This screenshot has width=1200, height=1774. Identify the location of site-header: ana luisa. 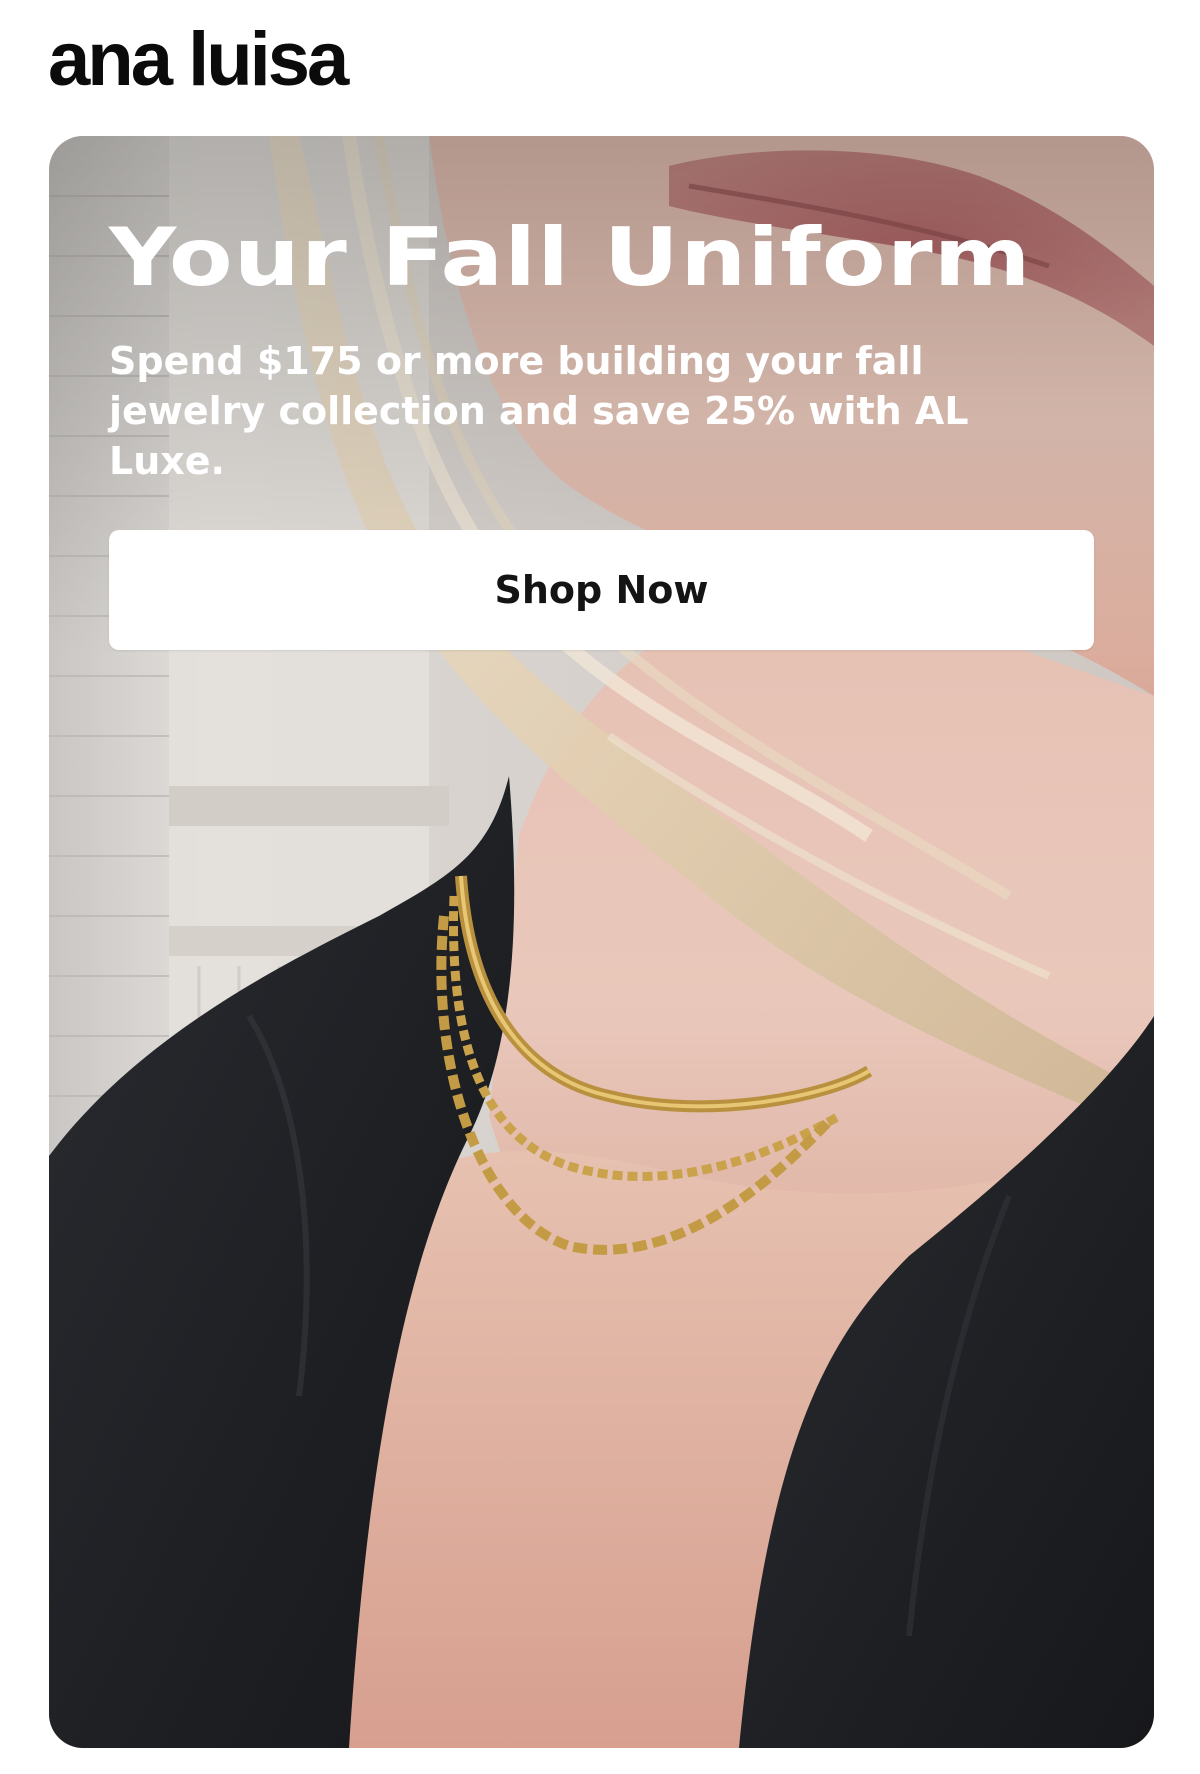
(198, 60).